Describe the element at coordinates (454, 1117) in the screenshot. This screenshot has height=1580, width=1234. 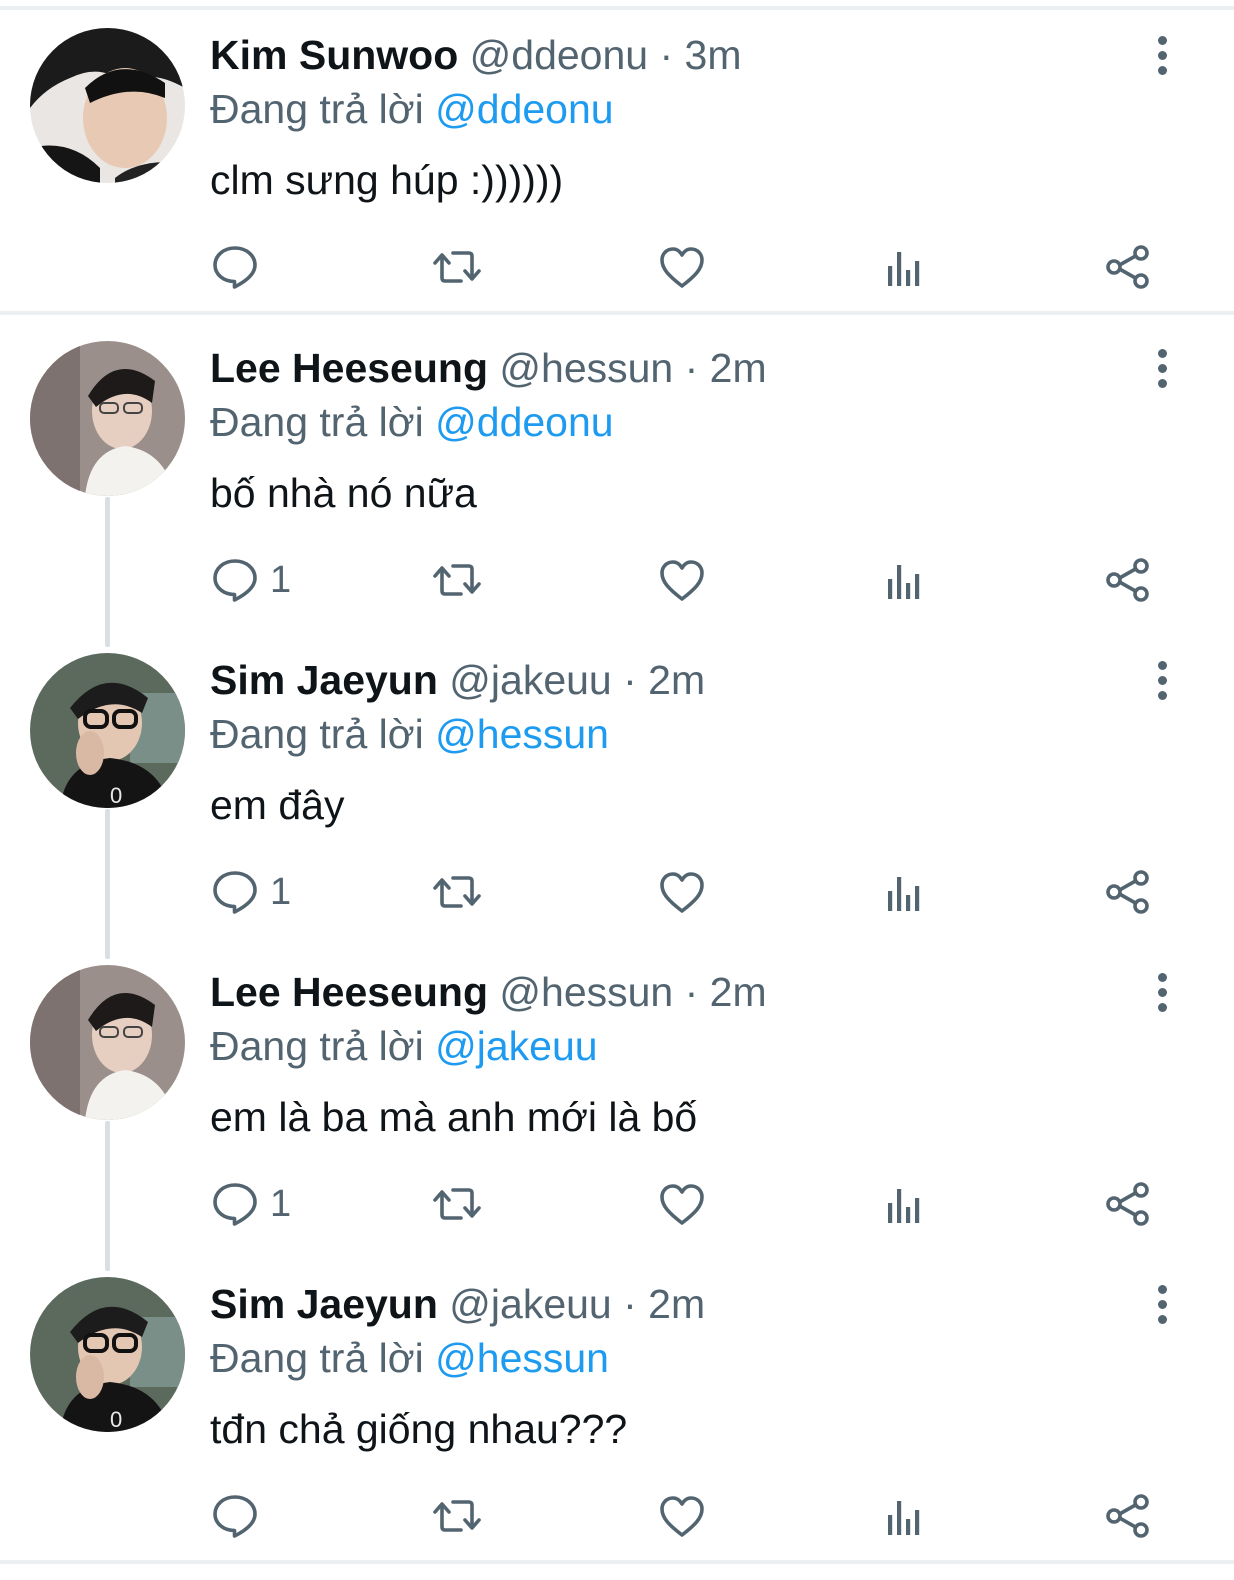
I see `tweet-text: em là ba mà anh mới là bố` at that location.